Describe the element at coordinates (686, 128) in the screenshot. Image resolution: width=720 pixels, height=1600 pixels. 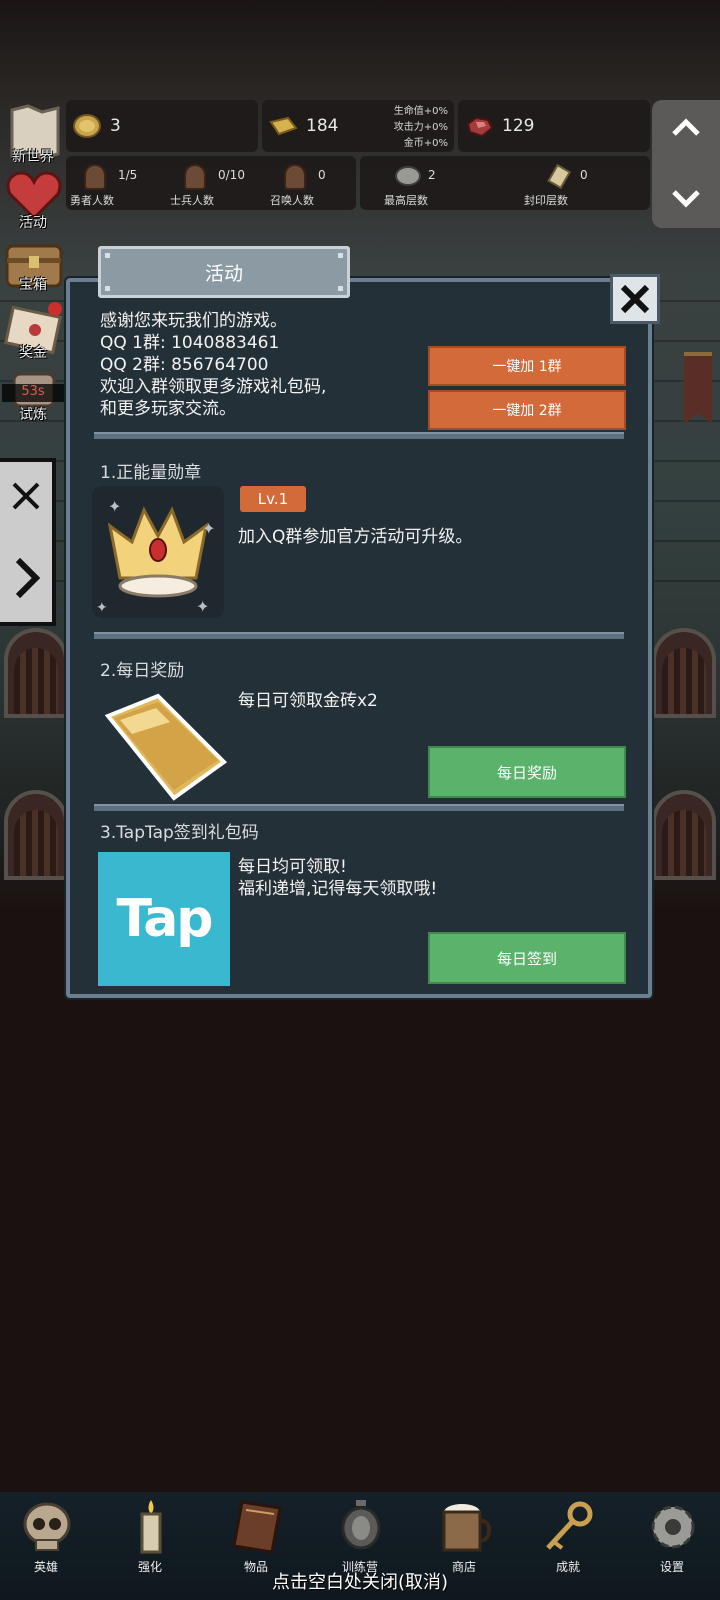
I see `scroll-up-icon` at that location.